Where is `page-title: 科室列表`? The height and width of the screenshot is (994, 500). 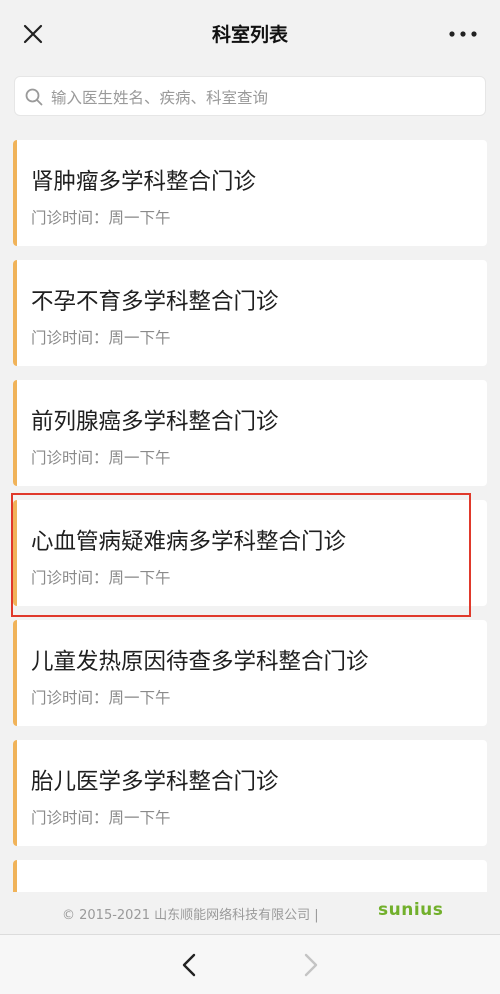
page-title: 科室列表 is located at coordinates (249, 35).